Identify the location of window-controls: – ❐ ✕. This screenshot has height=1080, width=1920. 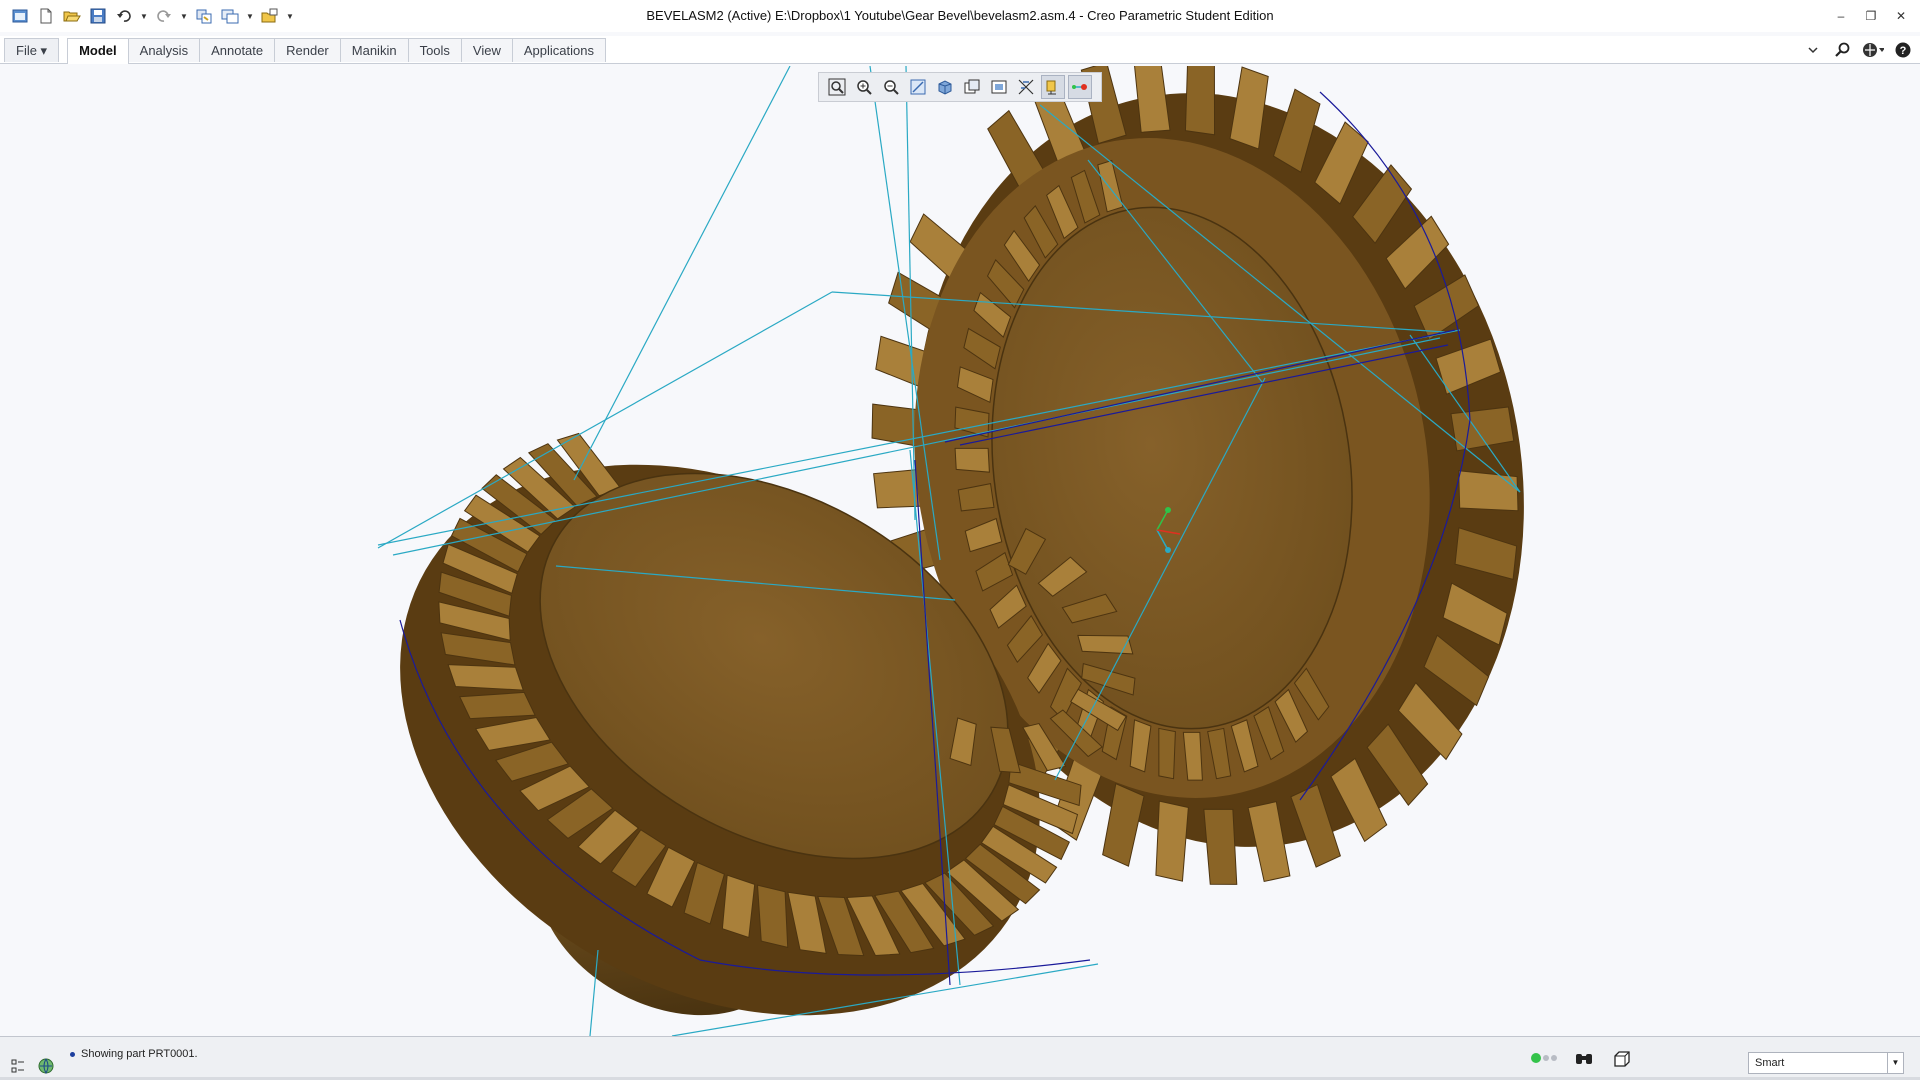
(1871, 16).